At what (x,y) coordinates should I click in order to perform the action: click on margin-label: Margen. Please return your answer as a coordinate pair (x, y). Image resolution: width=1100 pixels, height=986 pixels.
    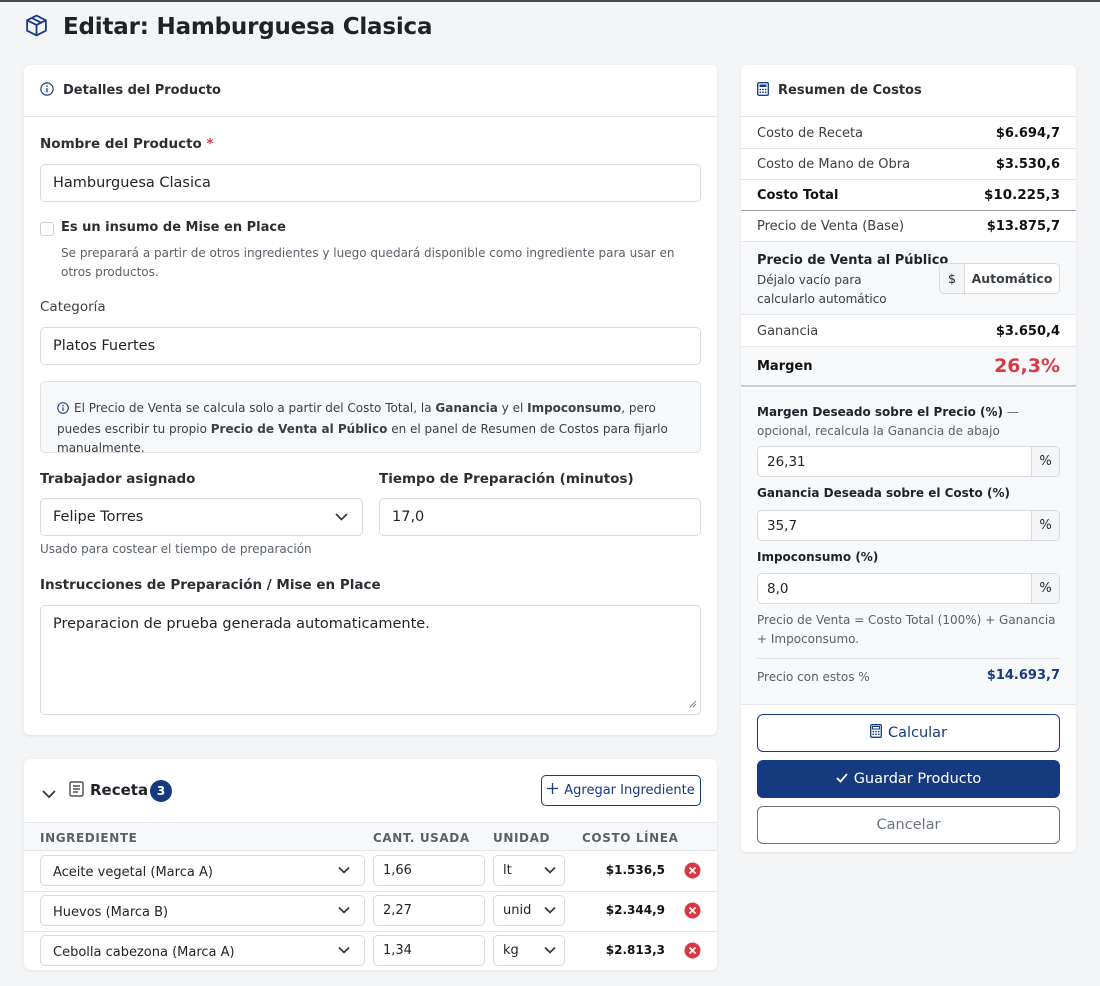
    Looking at the image, I should click on (785, 366).